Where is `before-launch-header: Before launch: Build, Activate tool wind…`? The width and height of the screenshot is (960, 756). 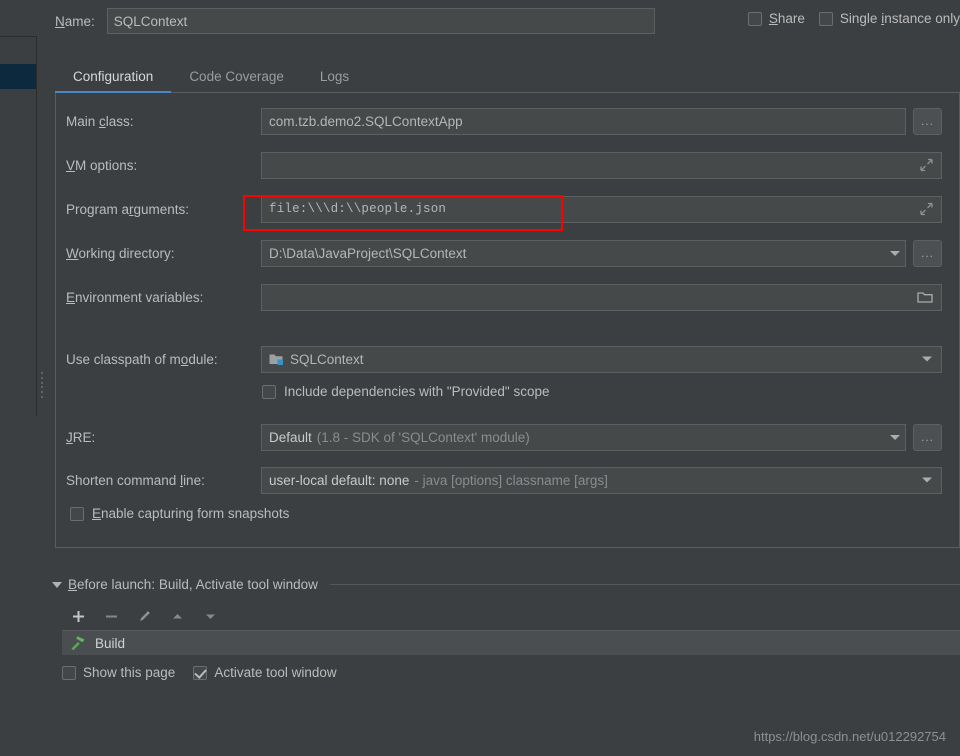
before-launch-header: Before launch: Build, Activate tool wind… is located at coordinates (506, 584).